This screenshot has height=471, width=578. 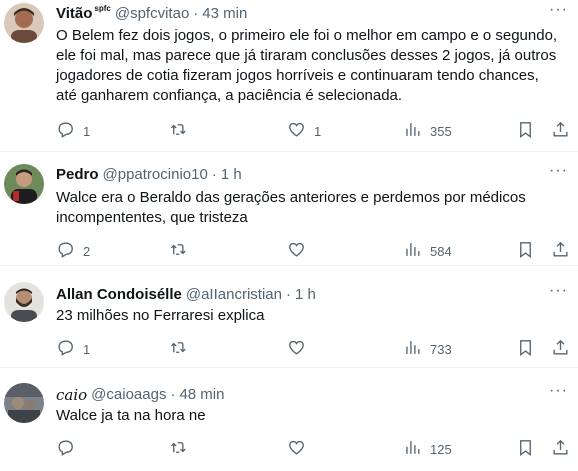 I want to click on reply-button, so click(x=69, y=449).